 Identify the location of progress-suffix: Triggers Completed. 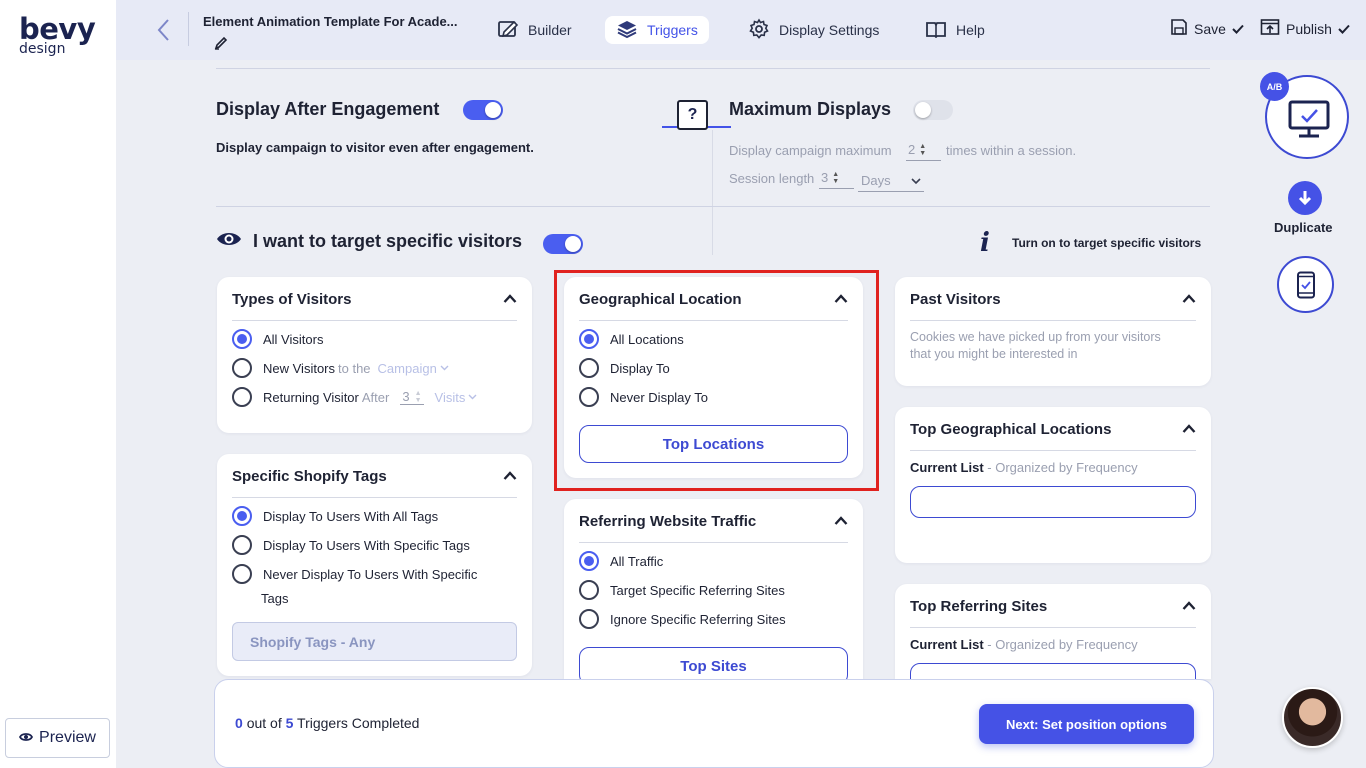
(358, 723).